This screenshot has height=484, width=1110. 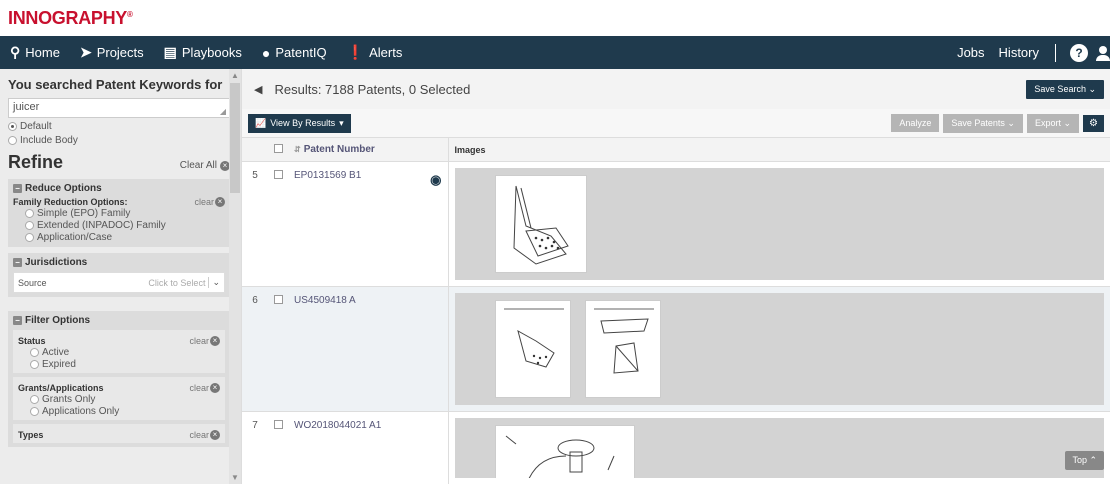 I want to click on resize-handle-icon: ◢, so click(x=223, y=111).